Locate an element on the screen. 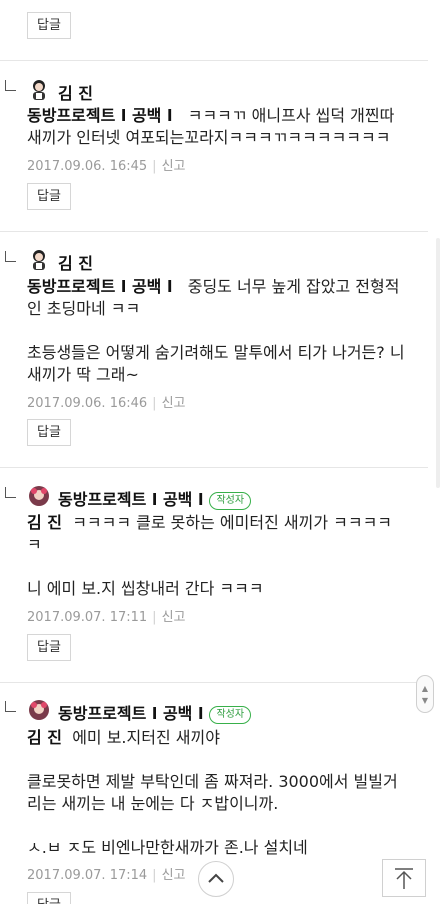 This screenshot has width=440, height=904. comment-meta: 2017.09.07. 17:14 | 신고 is located at coordinates (106, 875).